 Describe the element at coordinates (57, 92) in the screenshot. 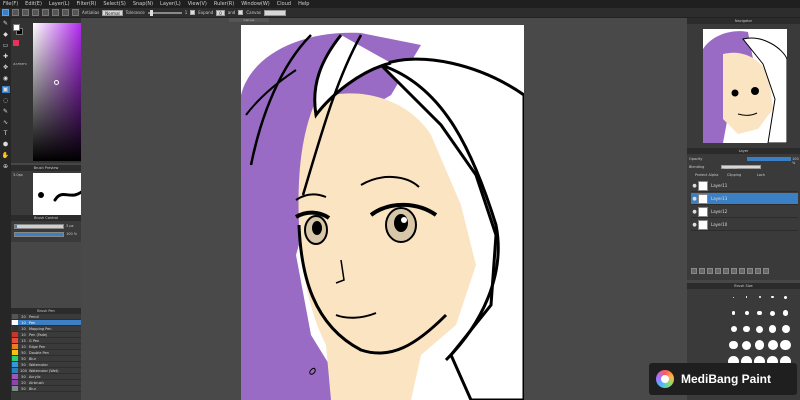

I see `saturation-value-picker` at that location.